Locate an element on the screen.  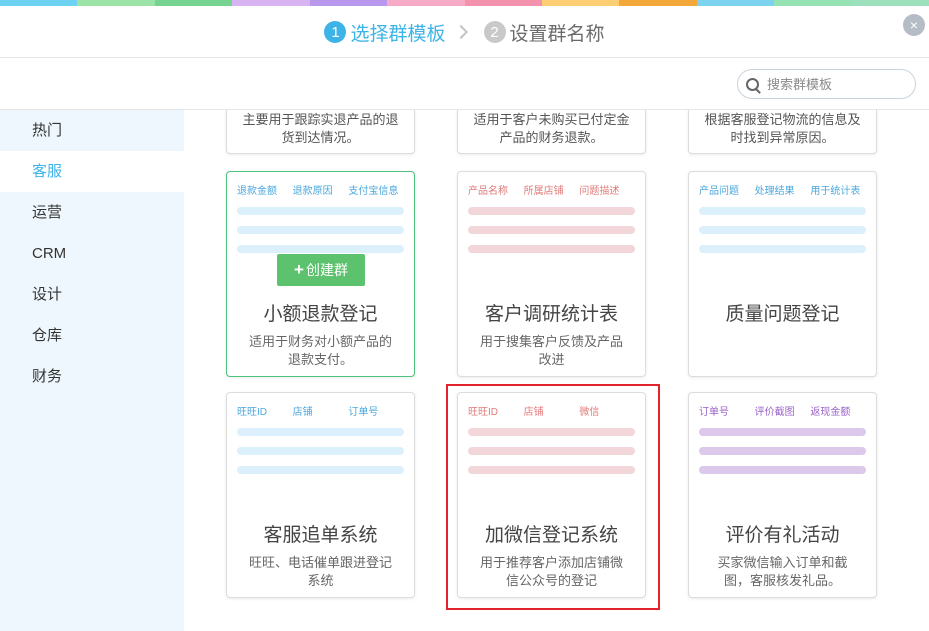
template-card: 适用于客户未购买已付定金产品的财务退款。 is located at coordinates (551, 132).